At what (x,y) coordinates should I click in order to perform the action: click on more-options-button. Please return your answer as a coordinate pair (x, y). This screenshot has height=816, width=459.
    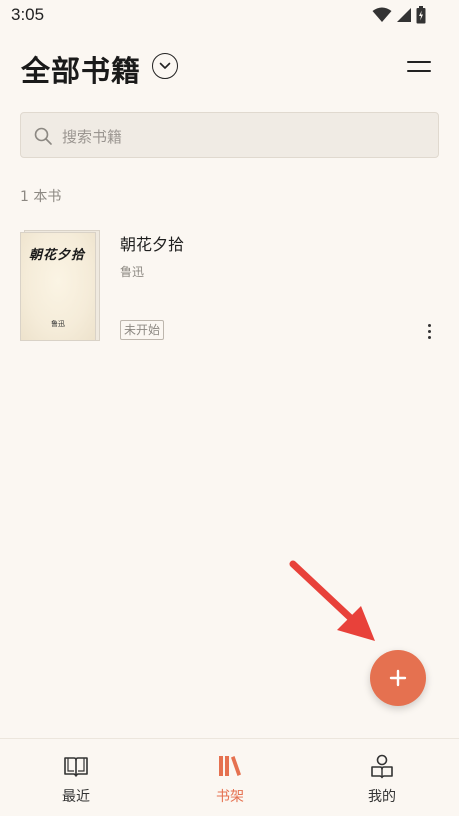
    Looking at the image, I should click on (429, 331).